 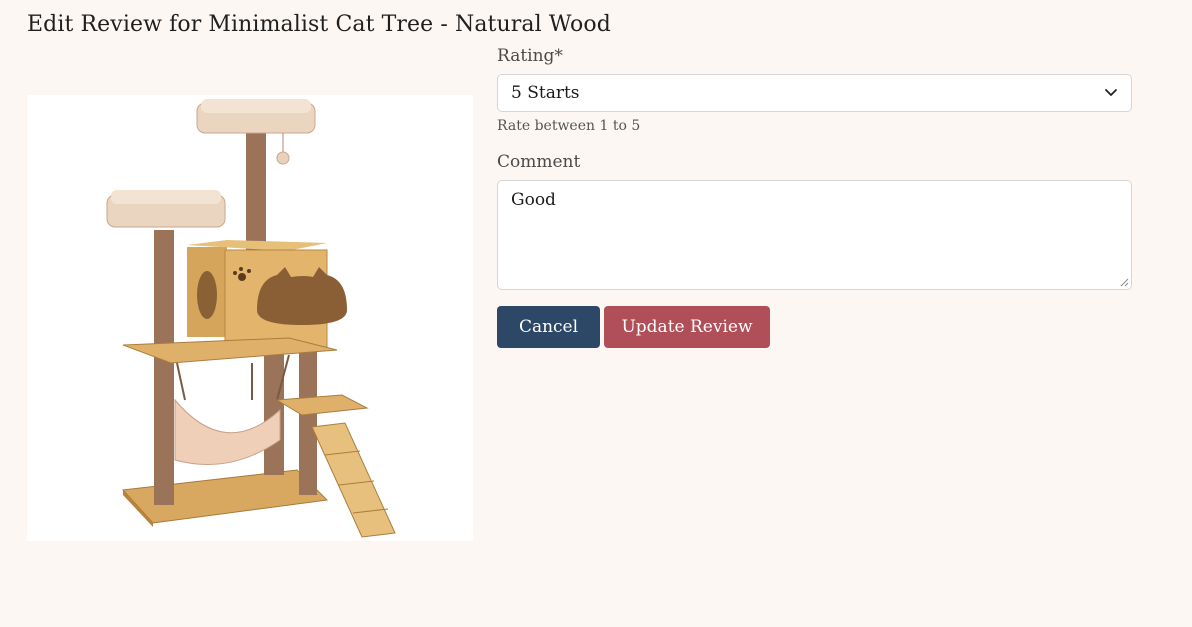 What do you see at coordinates (530, 56) in the screenshot?
I see `rating-label: Rating*` at bounding box center [530, 56].